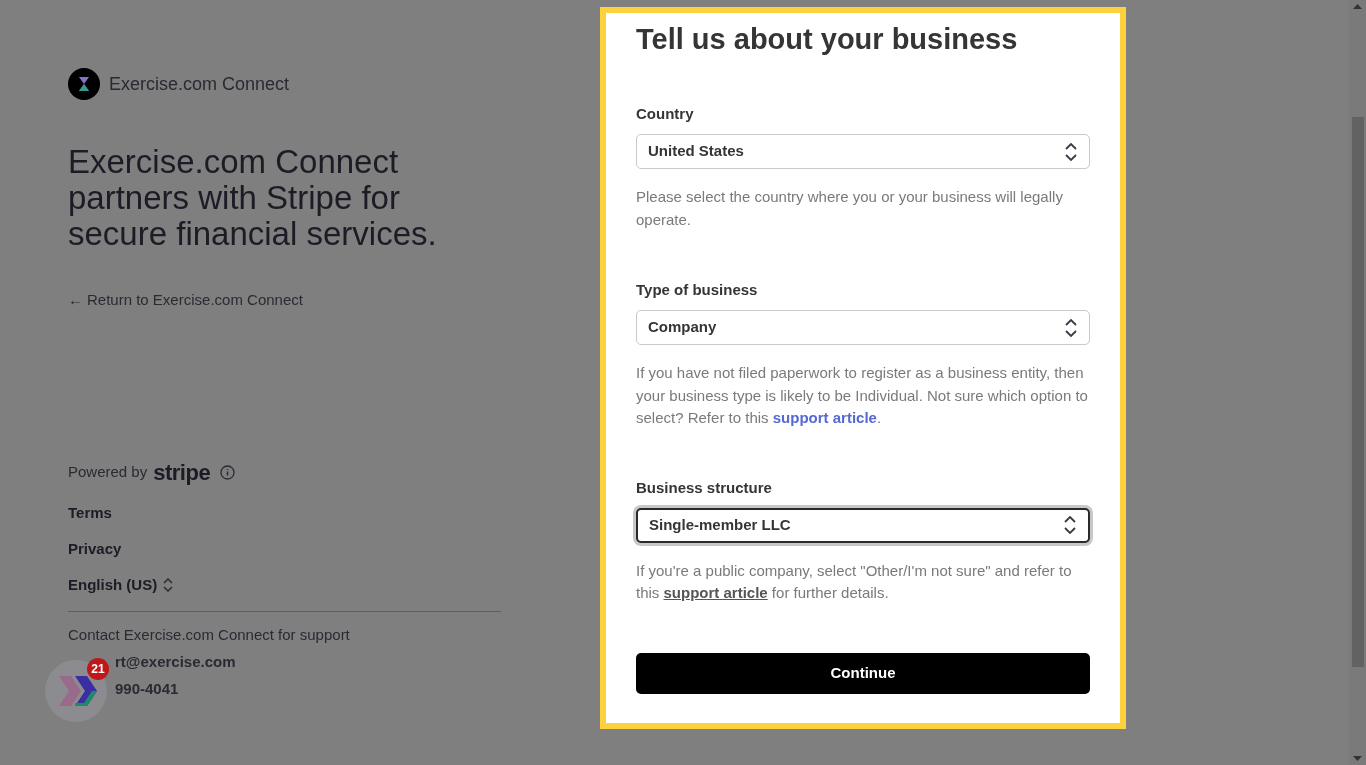 This screenshot has width=1366, height=765. Describe the element at coordinates (228, 472) in the screenshot. I see `info-icon` at that location.